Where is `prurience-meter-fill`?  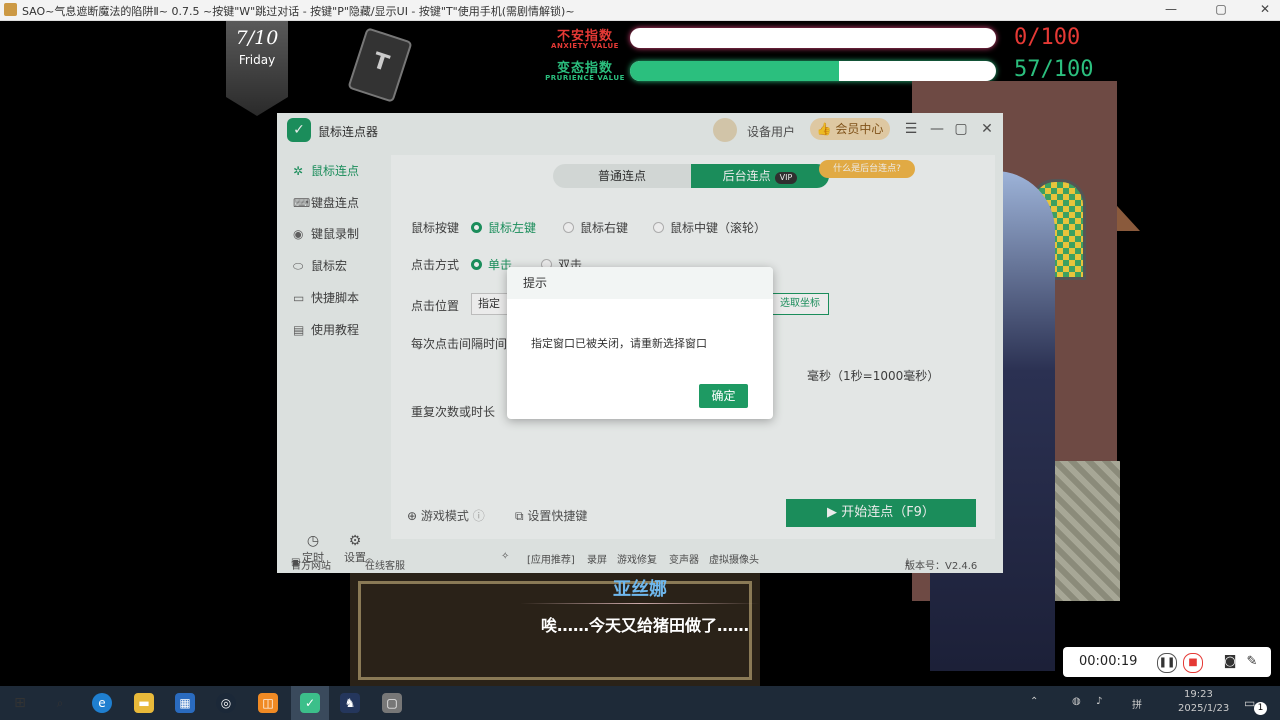 prurience-meter-fill is located at coordinates (734, 71).